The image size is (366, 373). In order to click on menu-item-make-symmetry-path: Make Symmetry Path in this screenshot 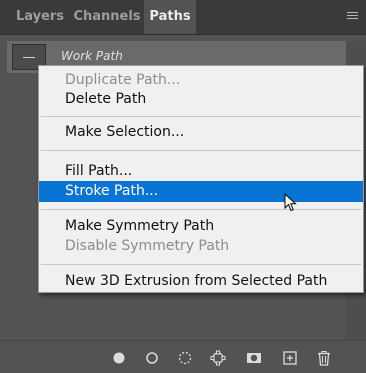, I will do `click(201, 226)`.